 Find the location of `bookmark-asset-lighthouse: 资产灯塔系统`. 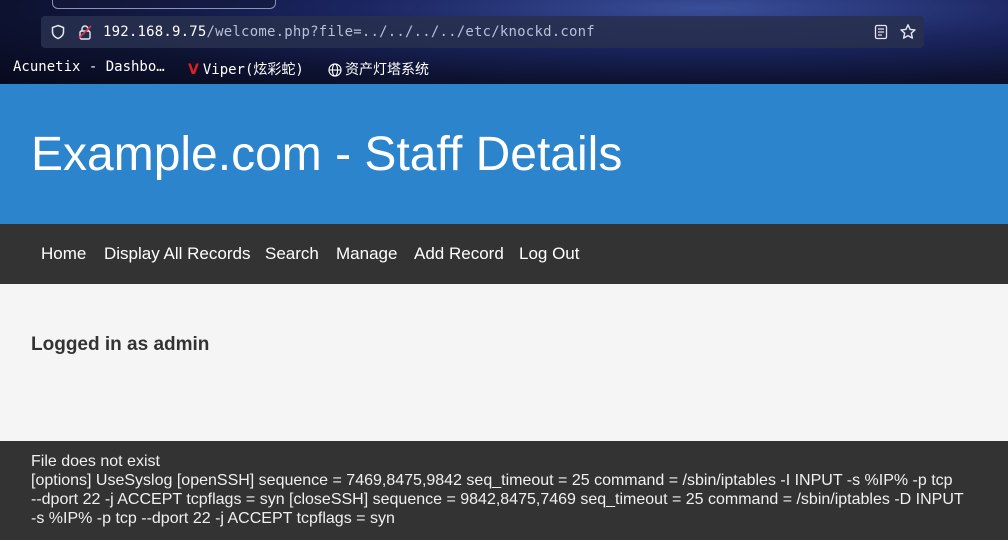

bookmark-asset-lighthouse: 资产灯塔系统 is located at coordinates (378, 69).